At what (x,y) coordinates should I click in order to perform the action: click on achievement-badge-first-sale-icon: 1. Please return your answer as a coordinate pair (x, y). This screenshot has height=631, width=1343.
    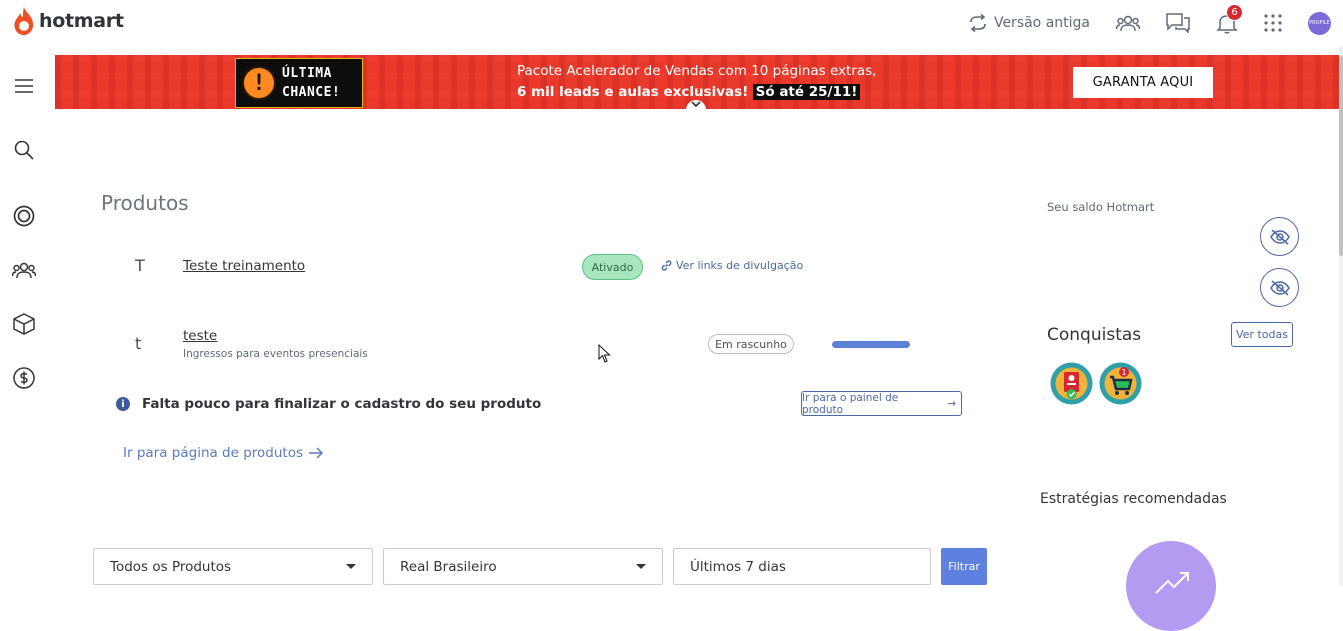
    Looking at the image, I should click on (1120, 383).